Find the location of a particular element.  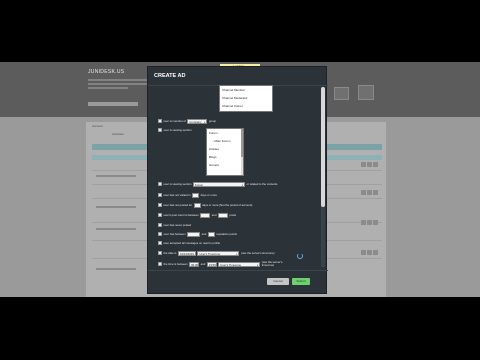

condition-viewing-section: user is viewing section is located at coordinates (175, 130).